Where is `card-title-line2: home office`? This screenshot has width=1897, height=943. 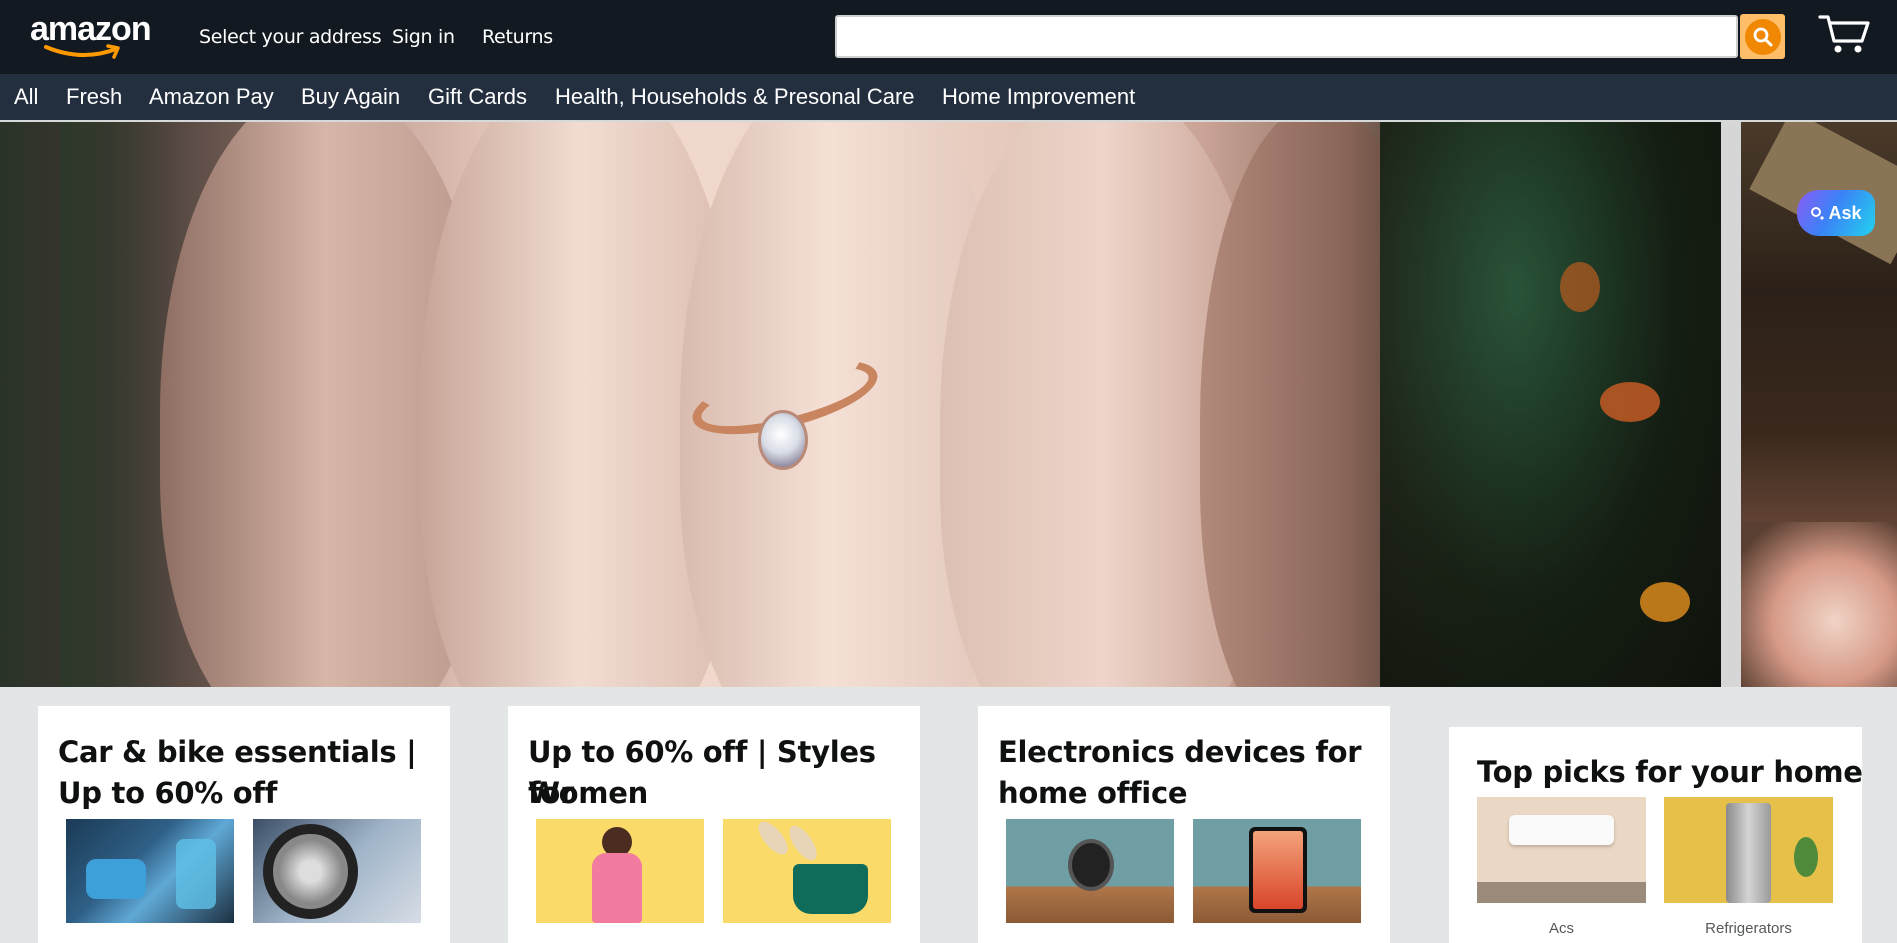 card-title-line2: home office is located at coordinates (1093, 793).